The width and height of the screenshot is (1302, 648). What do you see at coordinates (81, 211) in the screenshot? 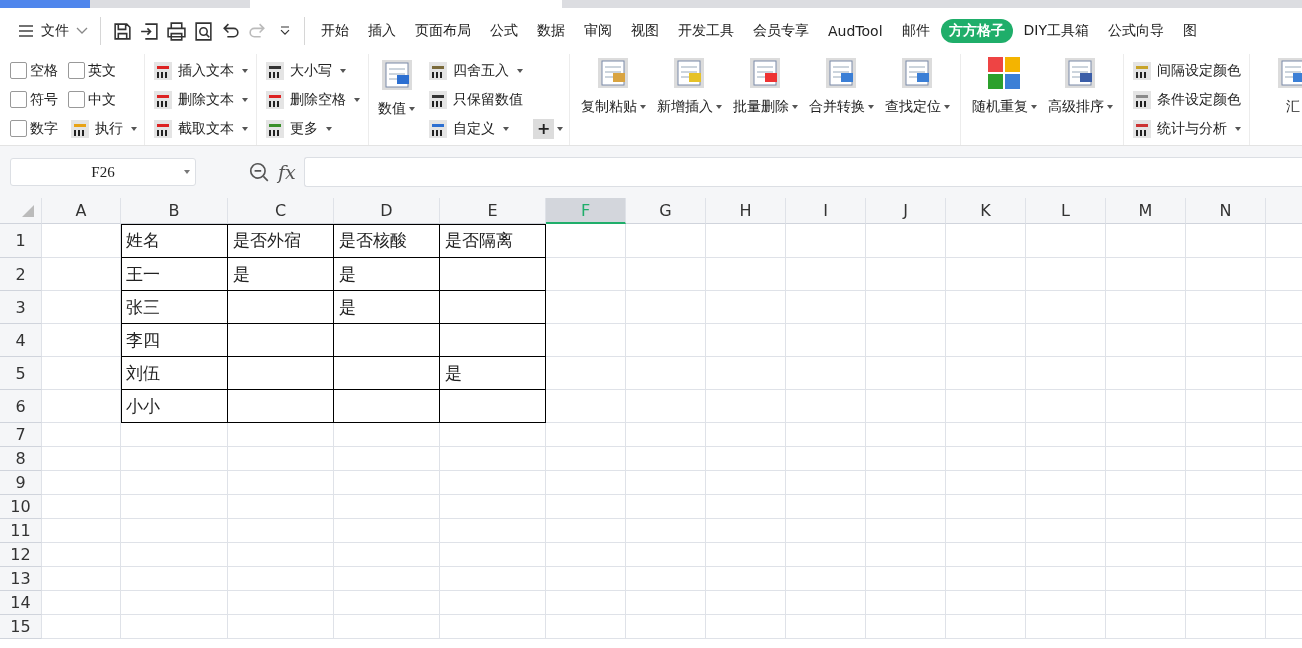
I see `column-header: A` at bounding box center [81, 211].